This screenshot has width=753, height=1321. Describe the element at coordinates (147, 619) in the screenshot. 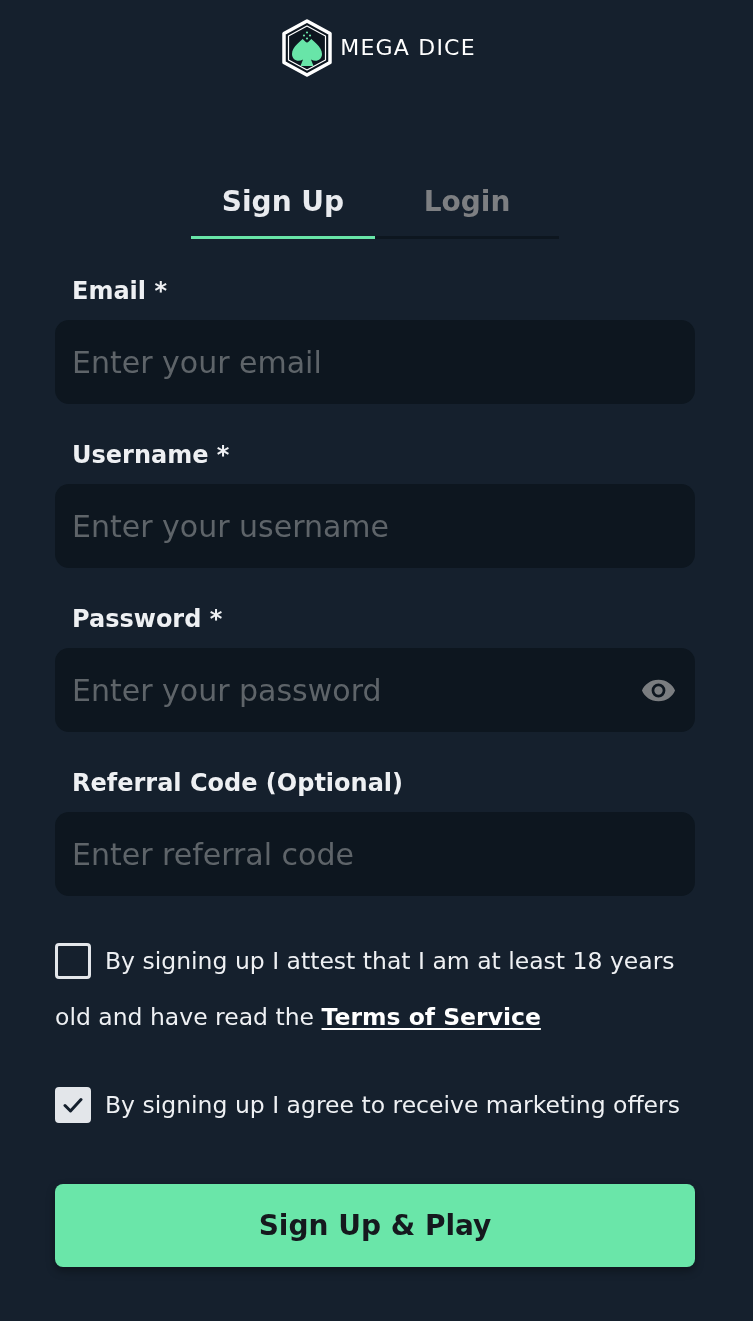

I see `field-label: Password *` at that location.